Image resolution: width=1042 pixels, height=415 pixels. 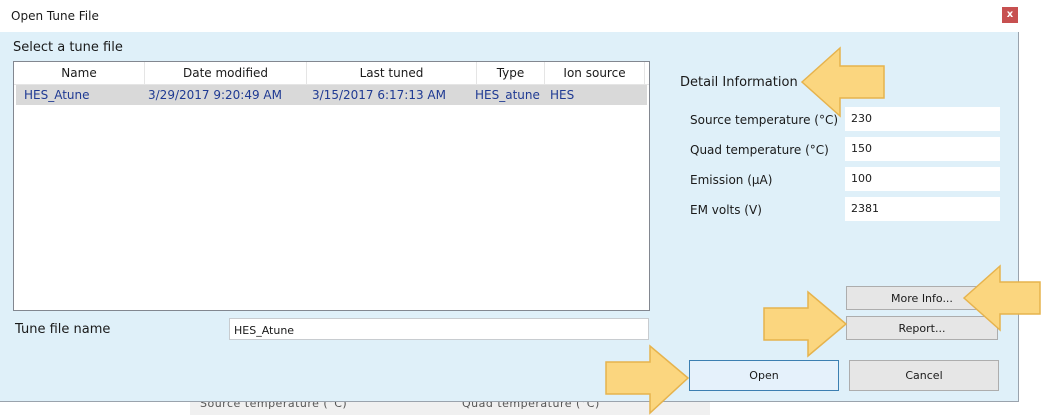 What do you see at coordinates (764, 375) in the screenshot?
I see `open-button: Open` at bounding box center [764, 375].